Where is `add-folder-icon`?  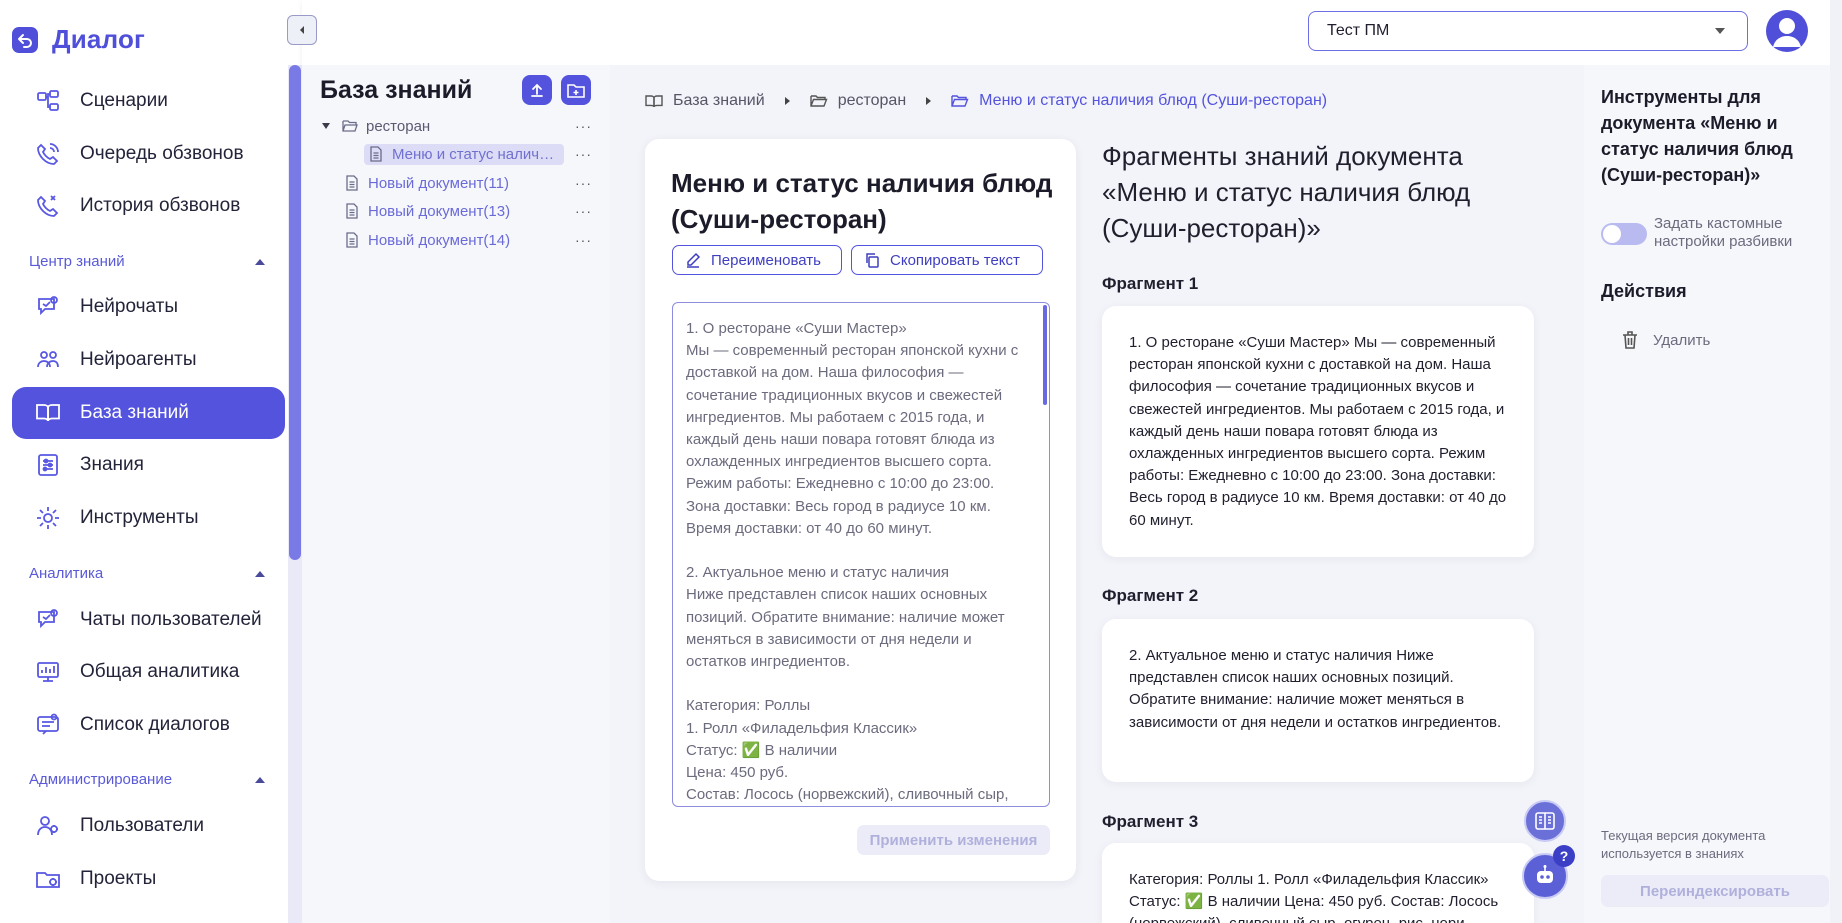 add-folder-icon is located at coordinates (576, 91).